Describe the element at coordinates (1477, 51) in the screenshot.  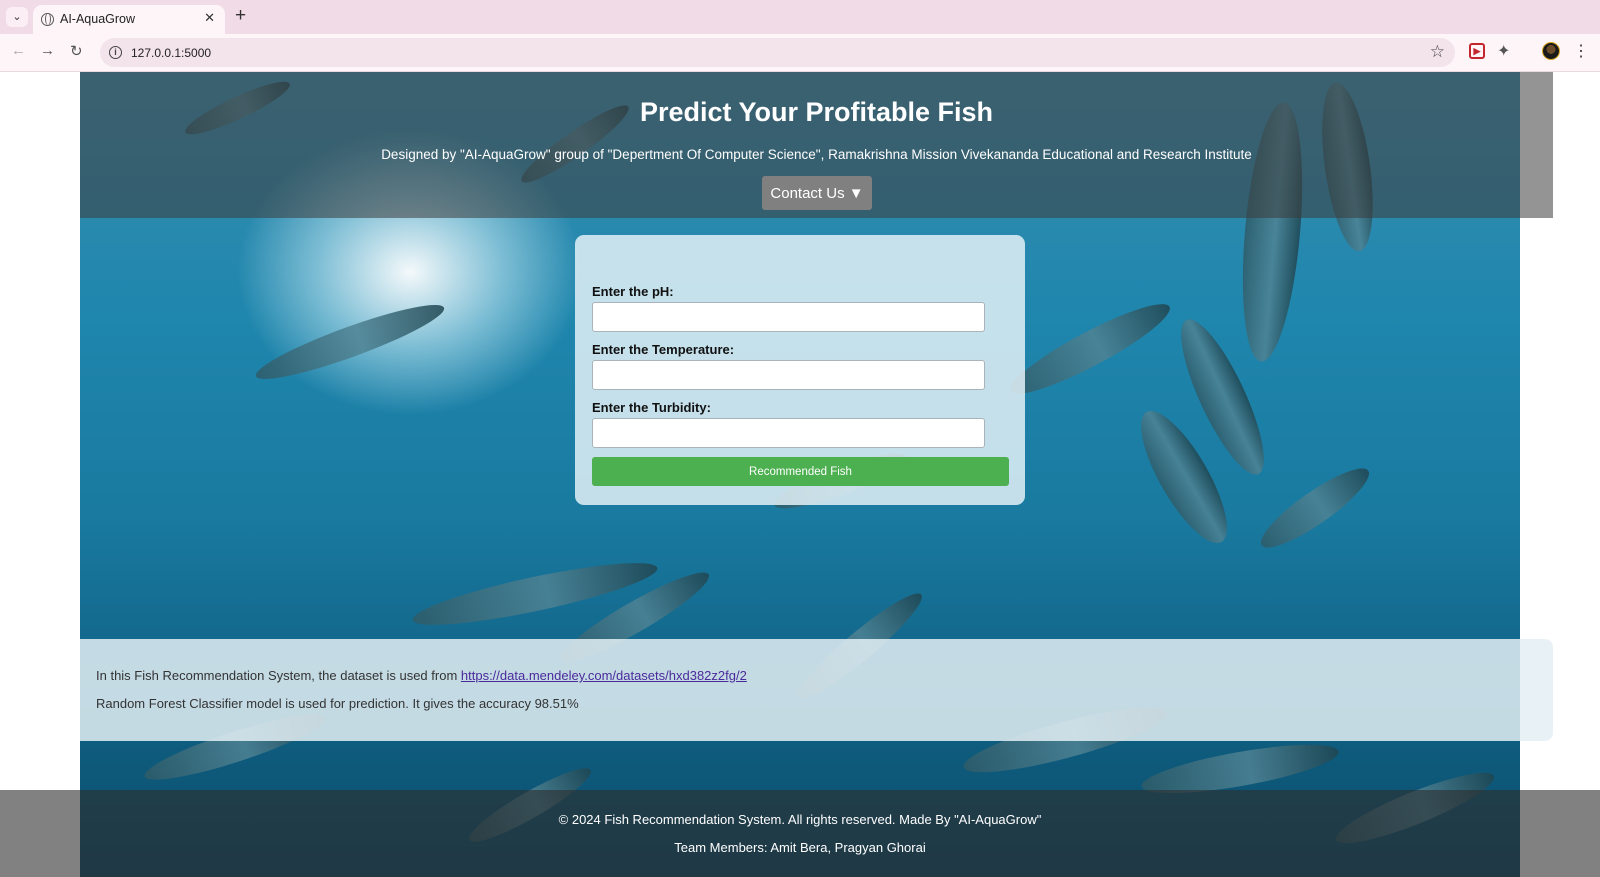
I see `pdf-extension-icon: ▶` at that location.